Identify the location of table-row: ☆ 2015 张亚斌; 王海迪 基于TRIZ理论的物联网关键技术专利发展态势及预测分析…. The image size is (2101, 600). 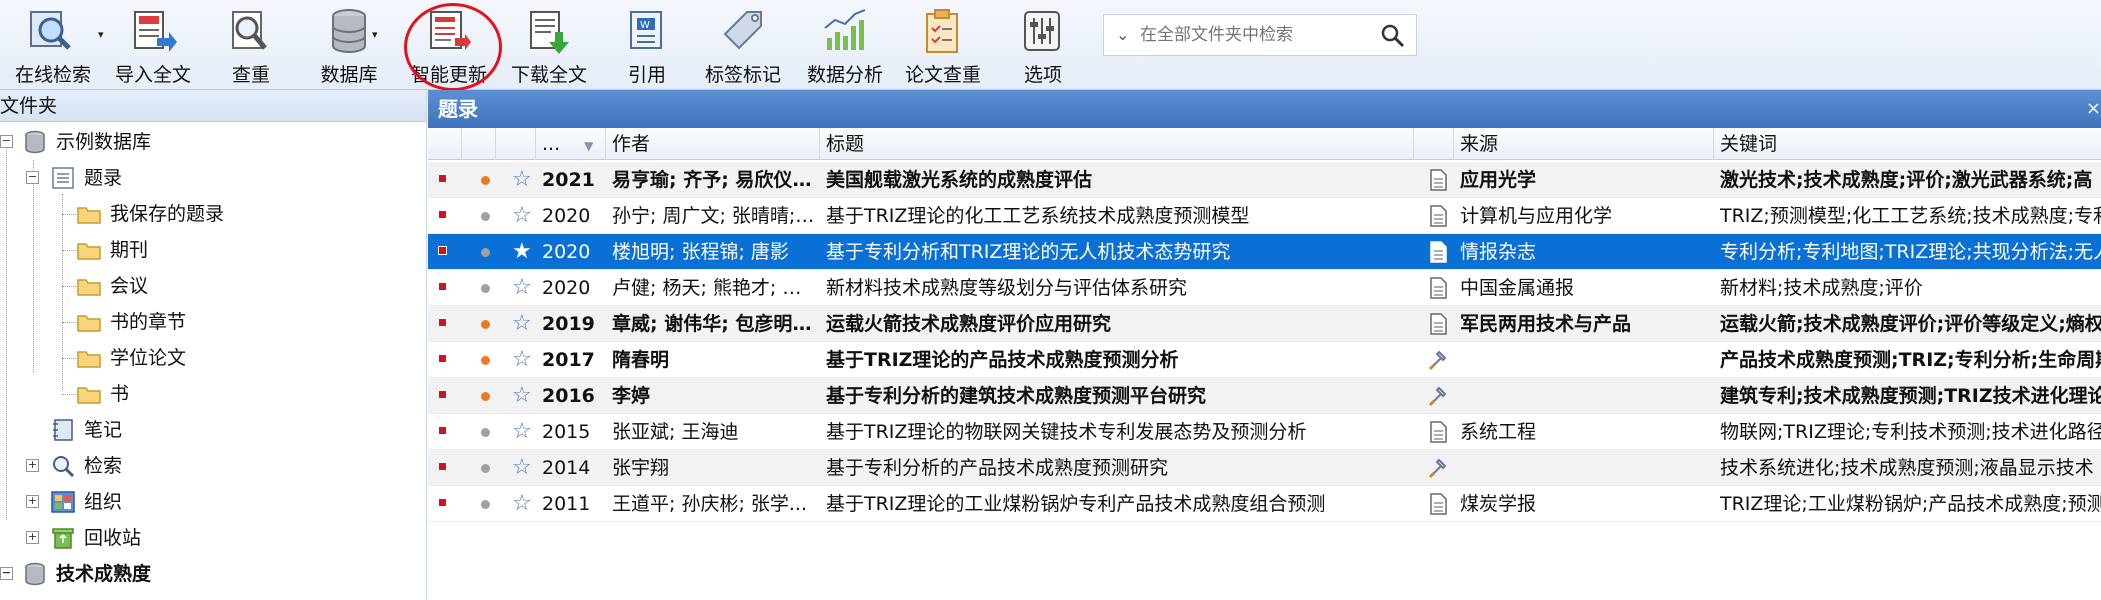
(1264, 432).